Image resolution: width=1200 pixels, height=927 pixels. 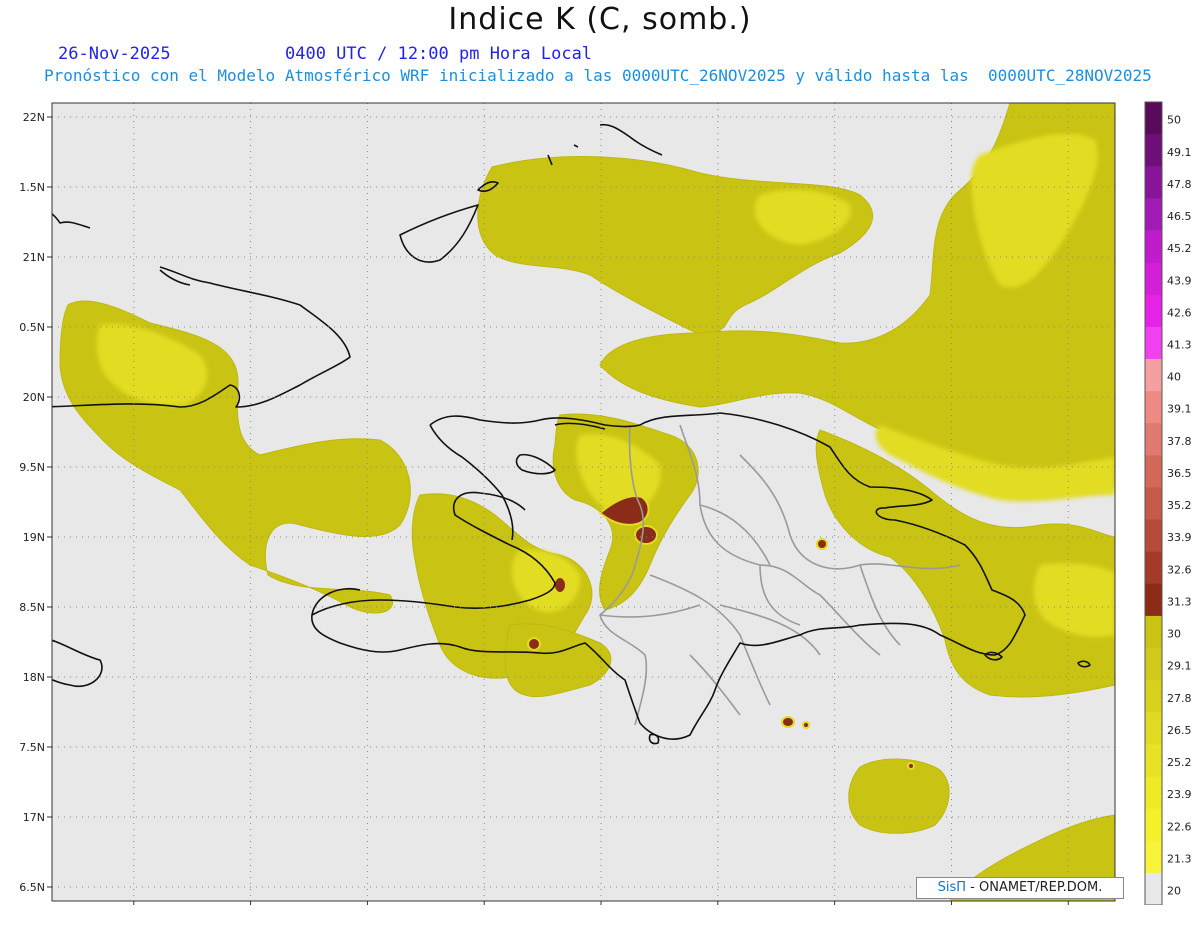 What do you see at coordinates (1034, 887) in the screenshot?
I see `credit-text: - ONAMET/REP.DOM.` at bounding box center [1034, 887].